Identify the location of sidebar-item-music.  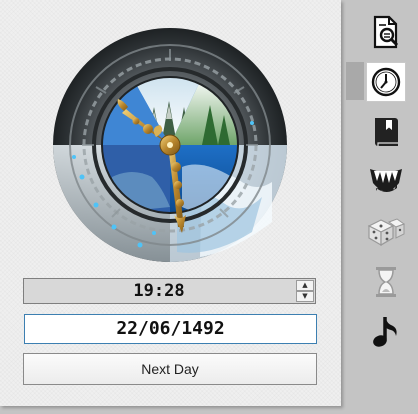
(386, 332).